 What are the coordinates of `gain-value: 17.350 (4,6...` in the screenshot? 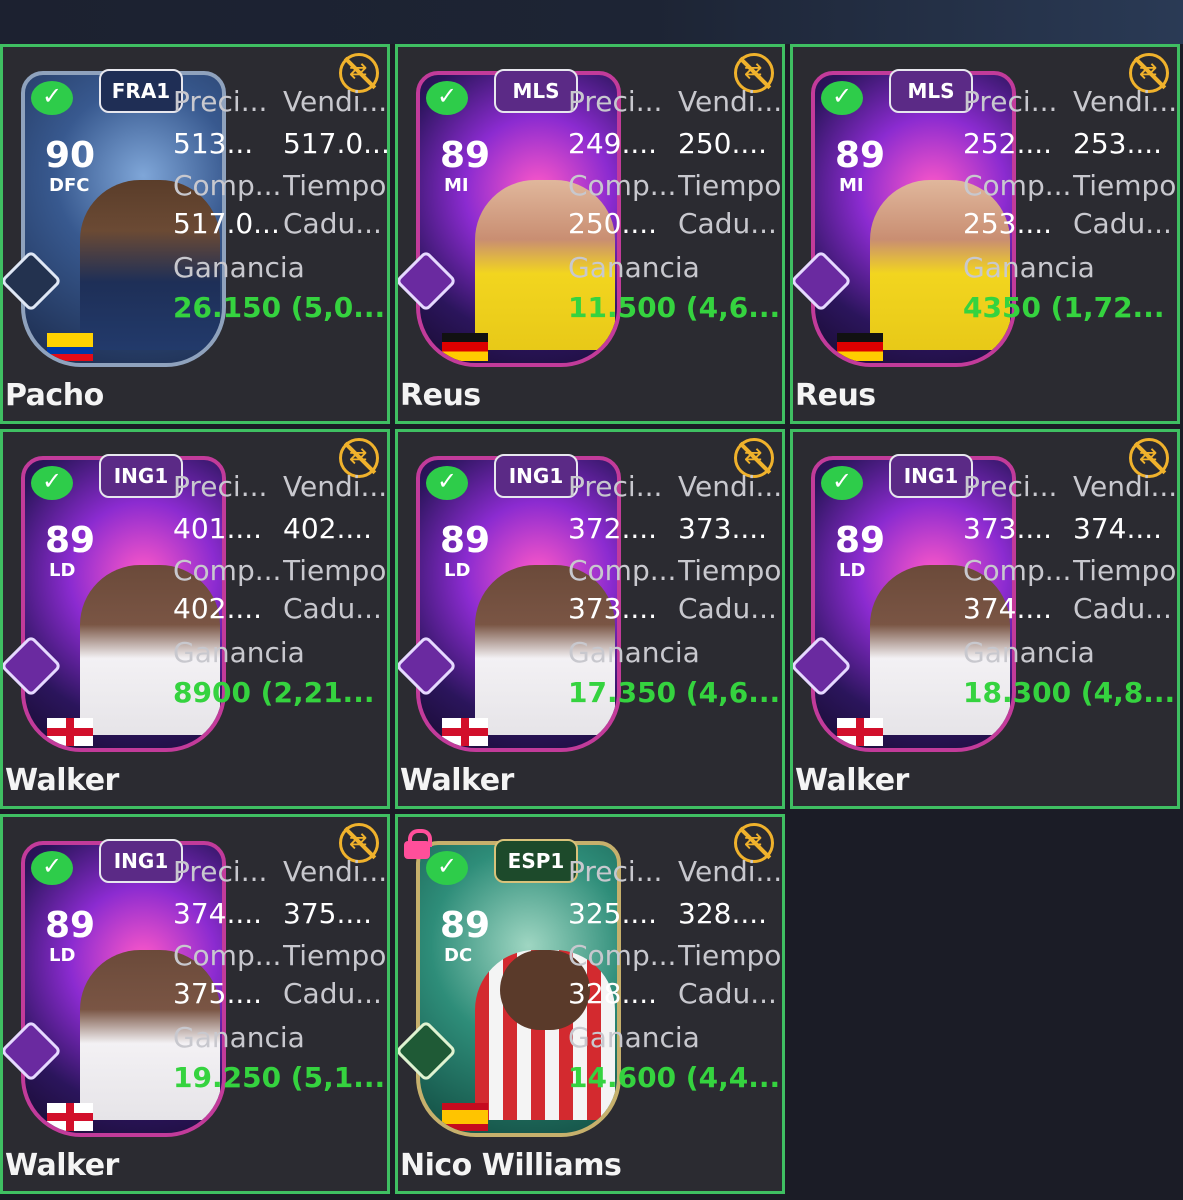 It's located at (674, 692).